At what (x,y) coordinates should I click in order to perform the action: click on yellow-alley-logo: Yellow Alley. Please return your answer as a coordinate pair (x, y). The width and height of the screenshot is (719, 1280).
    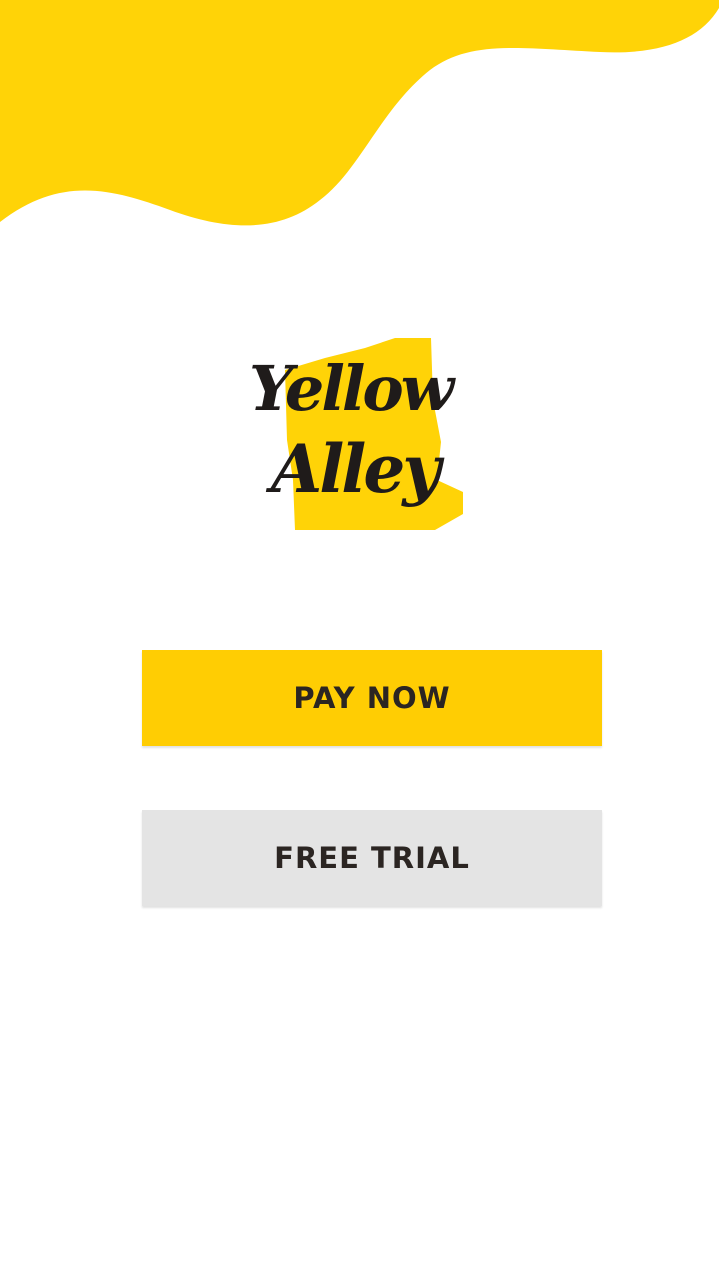
    Looking at the image, I should click on (355, 435).